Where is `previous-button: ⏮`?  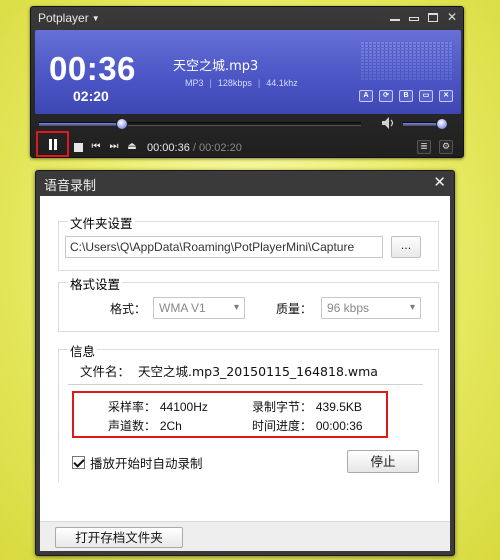
previous-button: ⏮ is located at coordinates (96, 147).